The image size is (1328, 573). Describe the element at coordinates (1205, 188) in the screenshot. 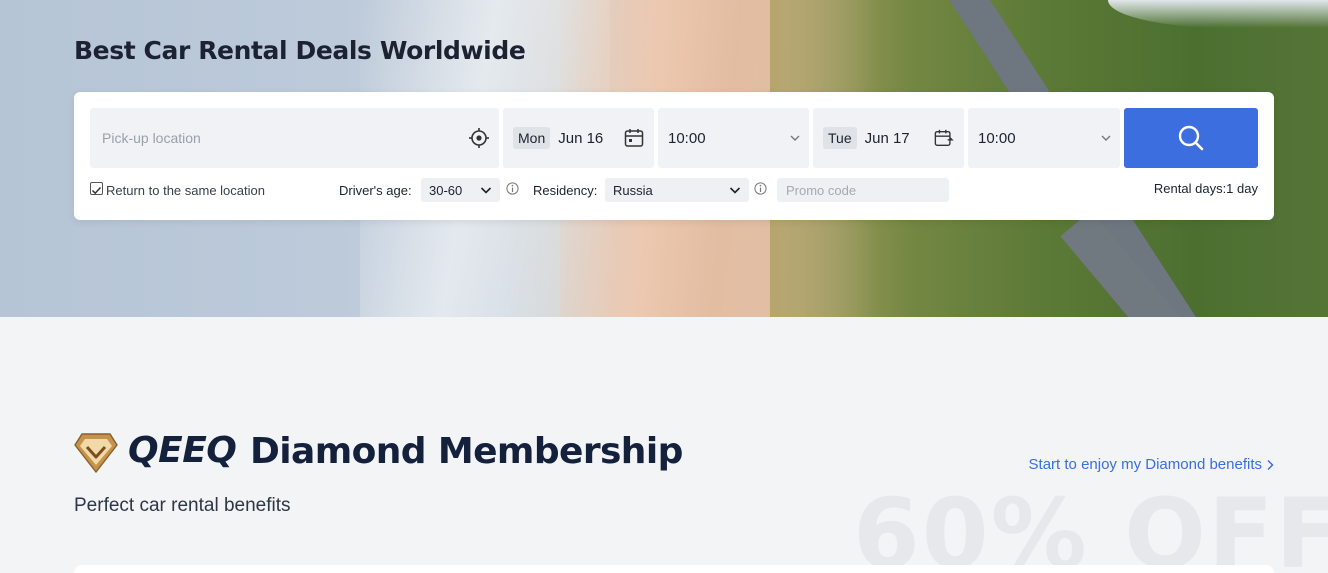

I see `rental-days: Rental days:1 day` at that location.